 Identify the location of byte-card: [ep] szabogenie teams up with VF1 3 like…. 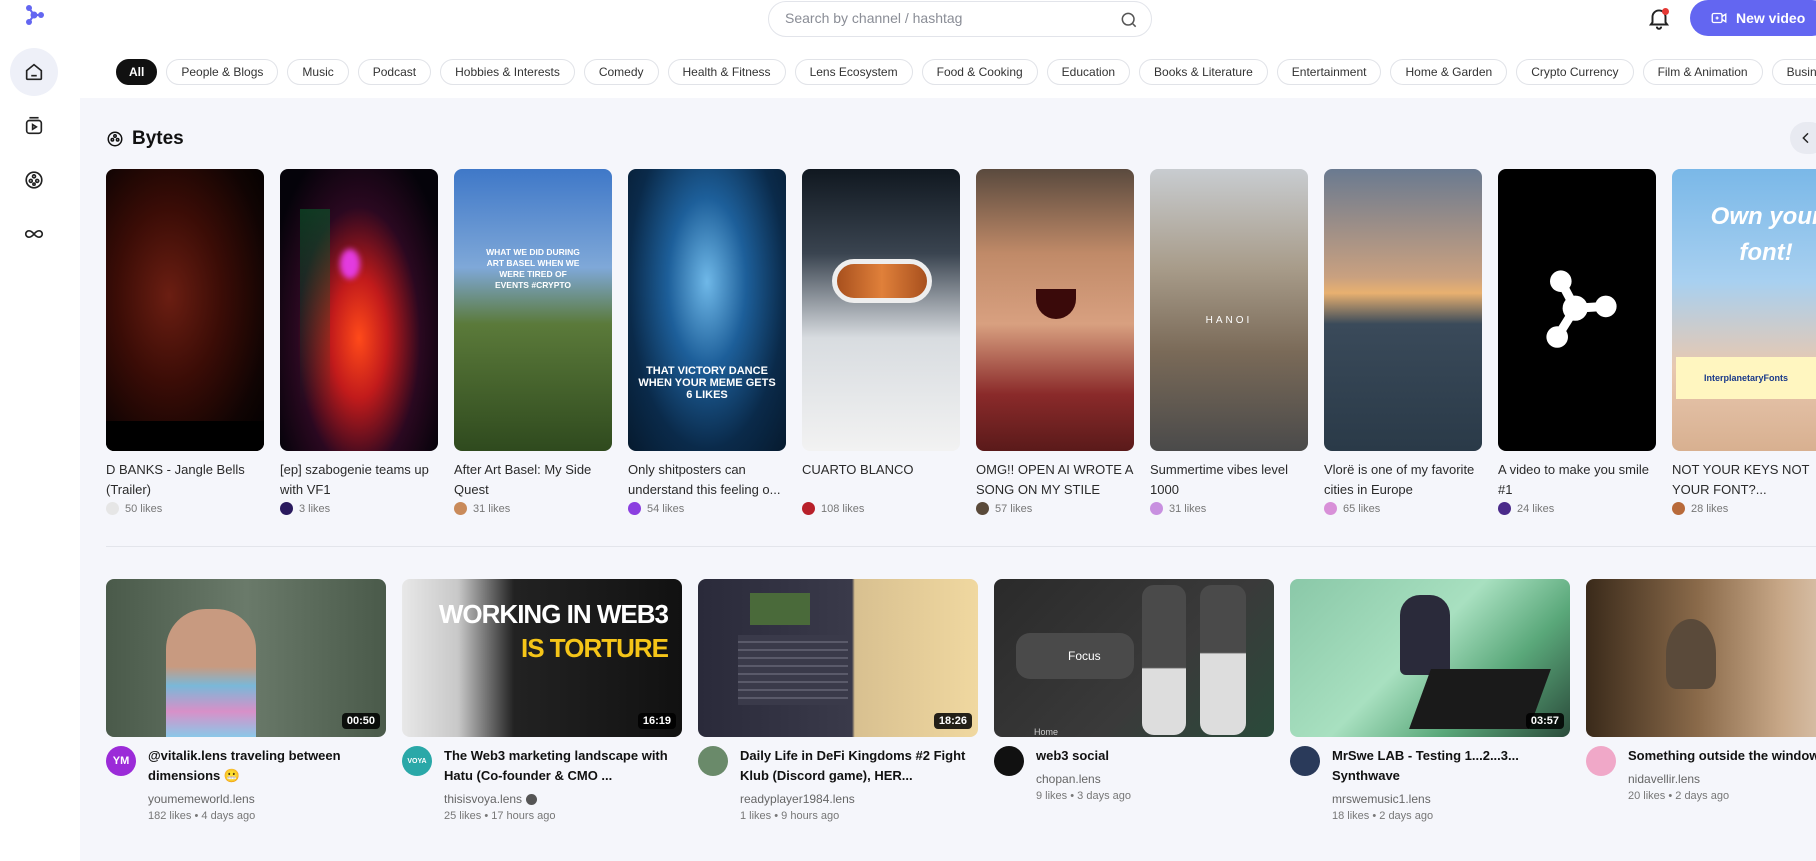
(359, 342).